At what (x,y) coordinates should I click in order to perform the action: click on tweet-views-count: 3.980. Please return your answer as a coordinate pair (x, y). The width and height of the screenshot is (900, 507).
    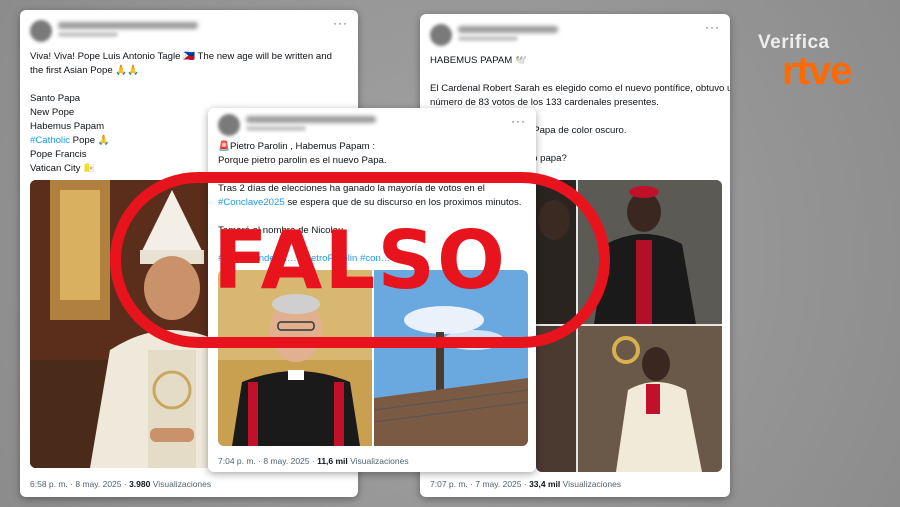
    Looking at the image, I should click on (140, 484).